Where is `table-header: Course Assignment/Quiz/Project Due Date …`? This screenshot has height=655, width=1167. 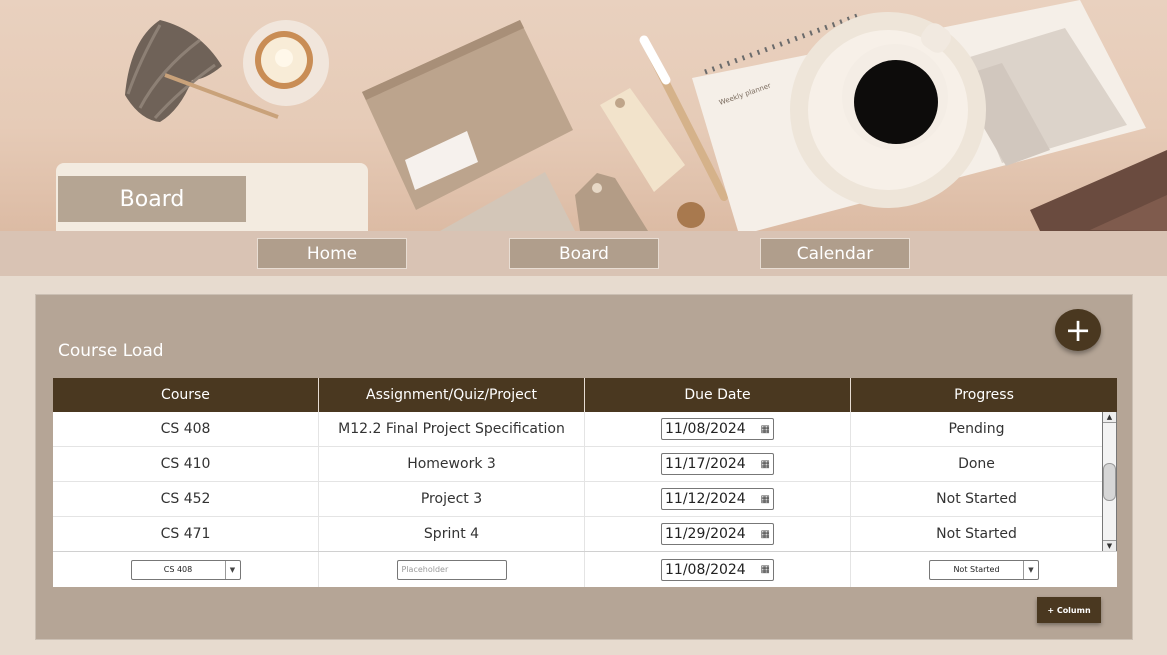 table-header: Course Assignment/Quiz/Project Due Date … is located at coordinates (585, 395).